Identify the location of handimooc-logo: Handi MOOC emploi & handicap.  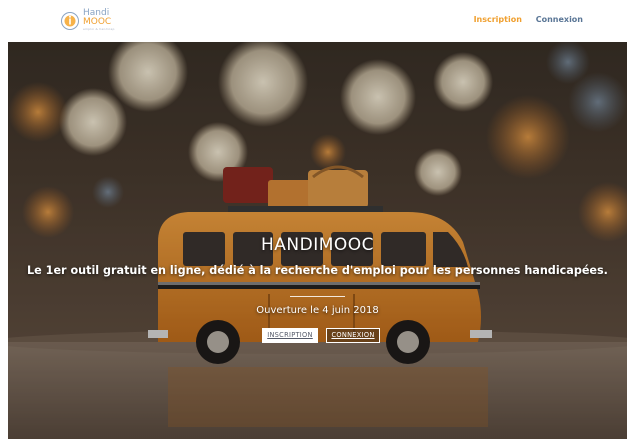
(88, 22).